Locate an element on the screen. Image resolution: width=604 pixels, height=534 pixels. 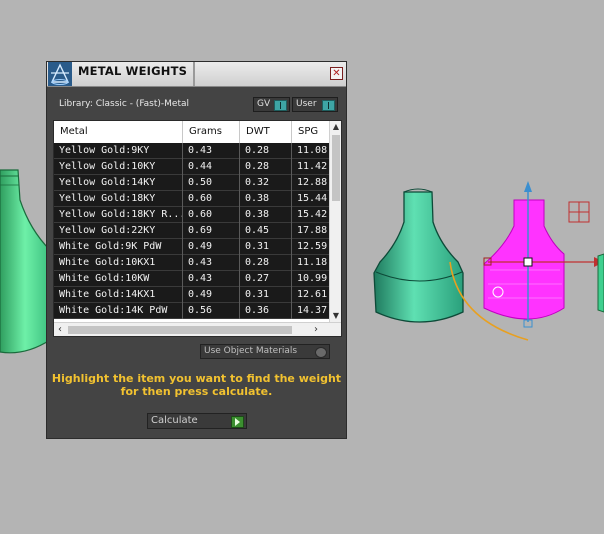
table-row: White Gold:10KX1 0.43 0.28 11.18 is located at coordinates (191, 263).